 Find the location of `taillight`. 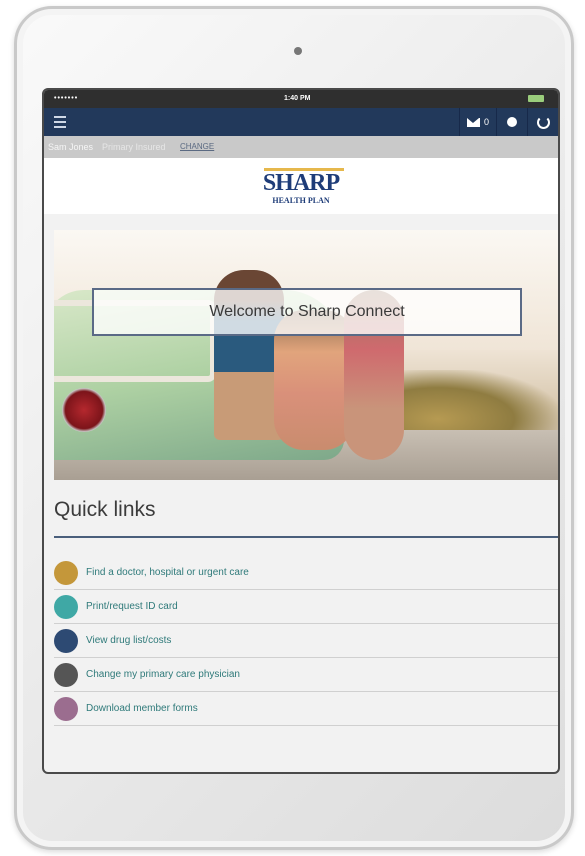

taillight is located at coordinates (84, 410).